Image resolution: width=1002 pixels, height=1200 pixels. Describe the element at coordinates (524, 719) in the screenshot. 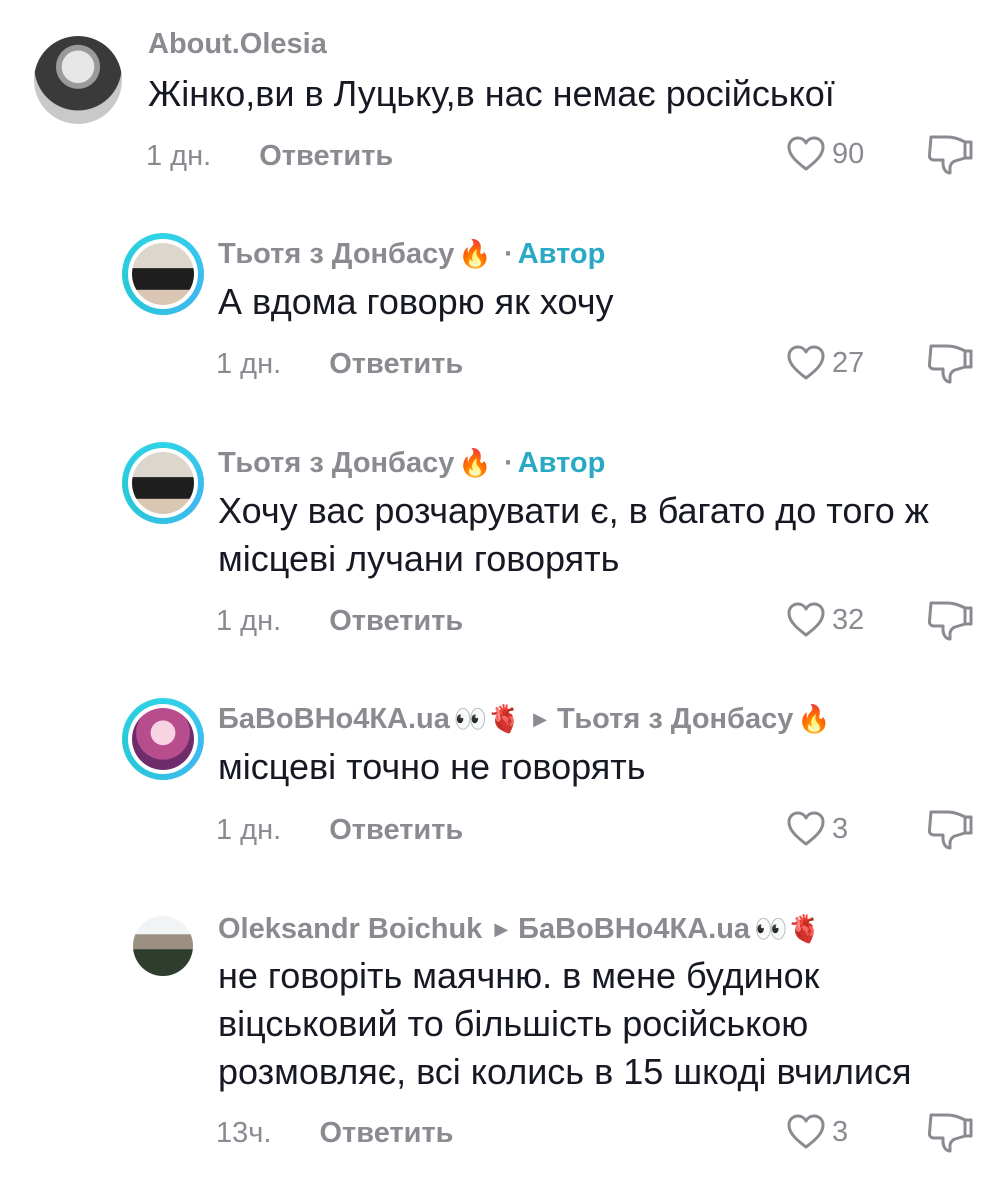

I see `comment-username: БаВоВНо4КА.ua 👀🫀 ▶ Тьотя з Донбасу 🔥` at that location.